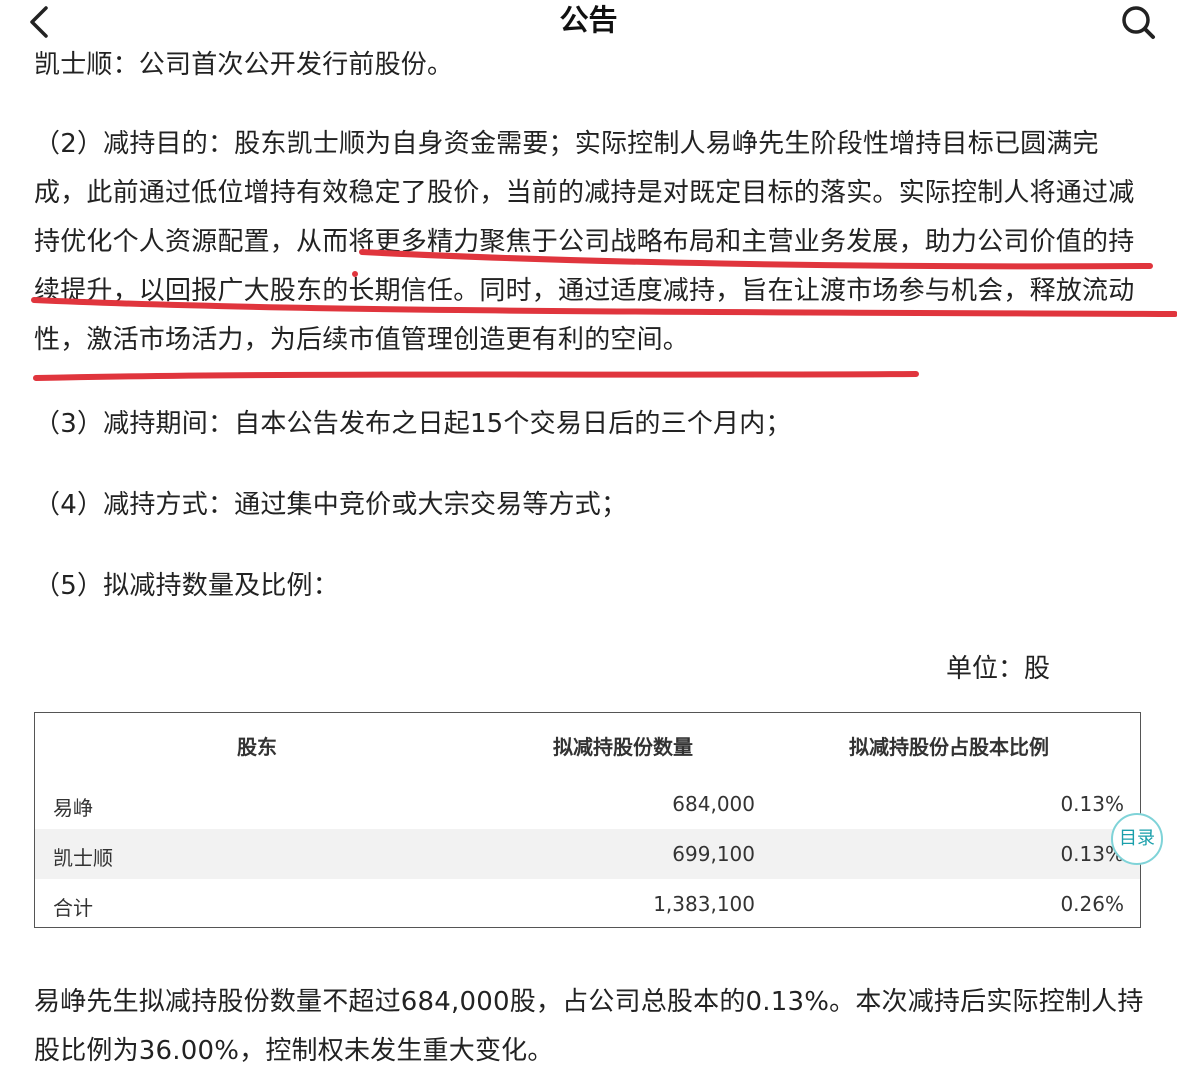 The image size is (1177, 1080). What do you see at coordinates (704, 904) in the screenshot?
I see `cell-quantity: 1,383,100` at bounding box center [704, 904].